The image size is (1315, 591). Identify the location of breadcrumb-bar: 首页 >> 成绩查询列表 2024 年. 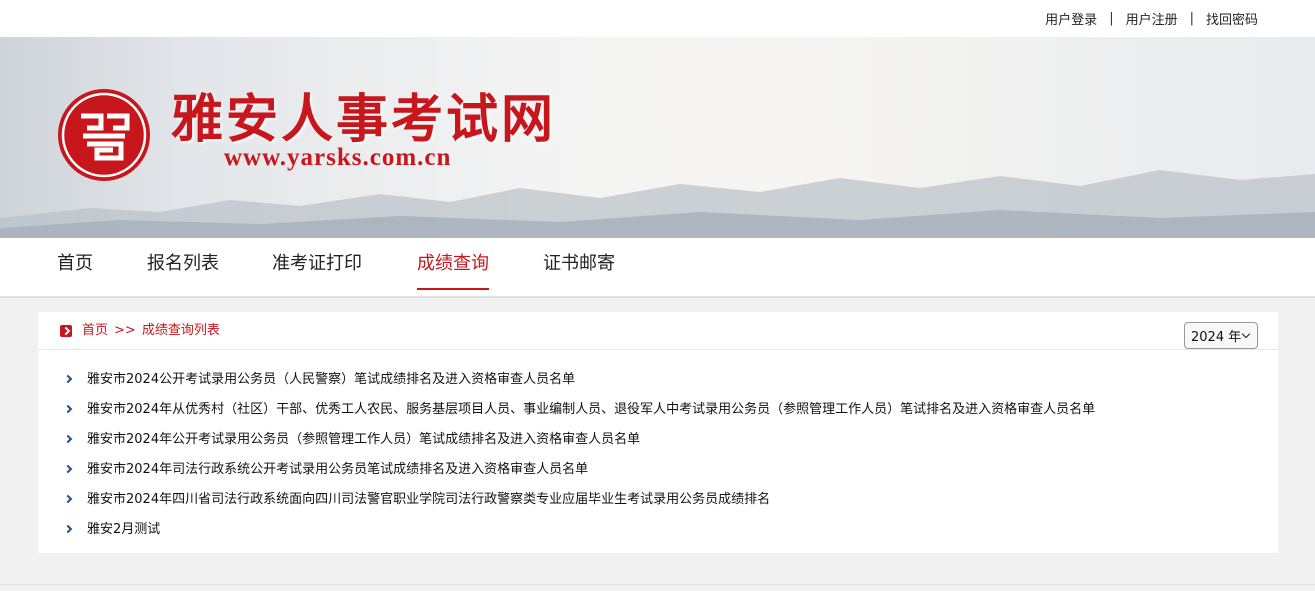
(658, 331).